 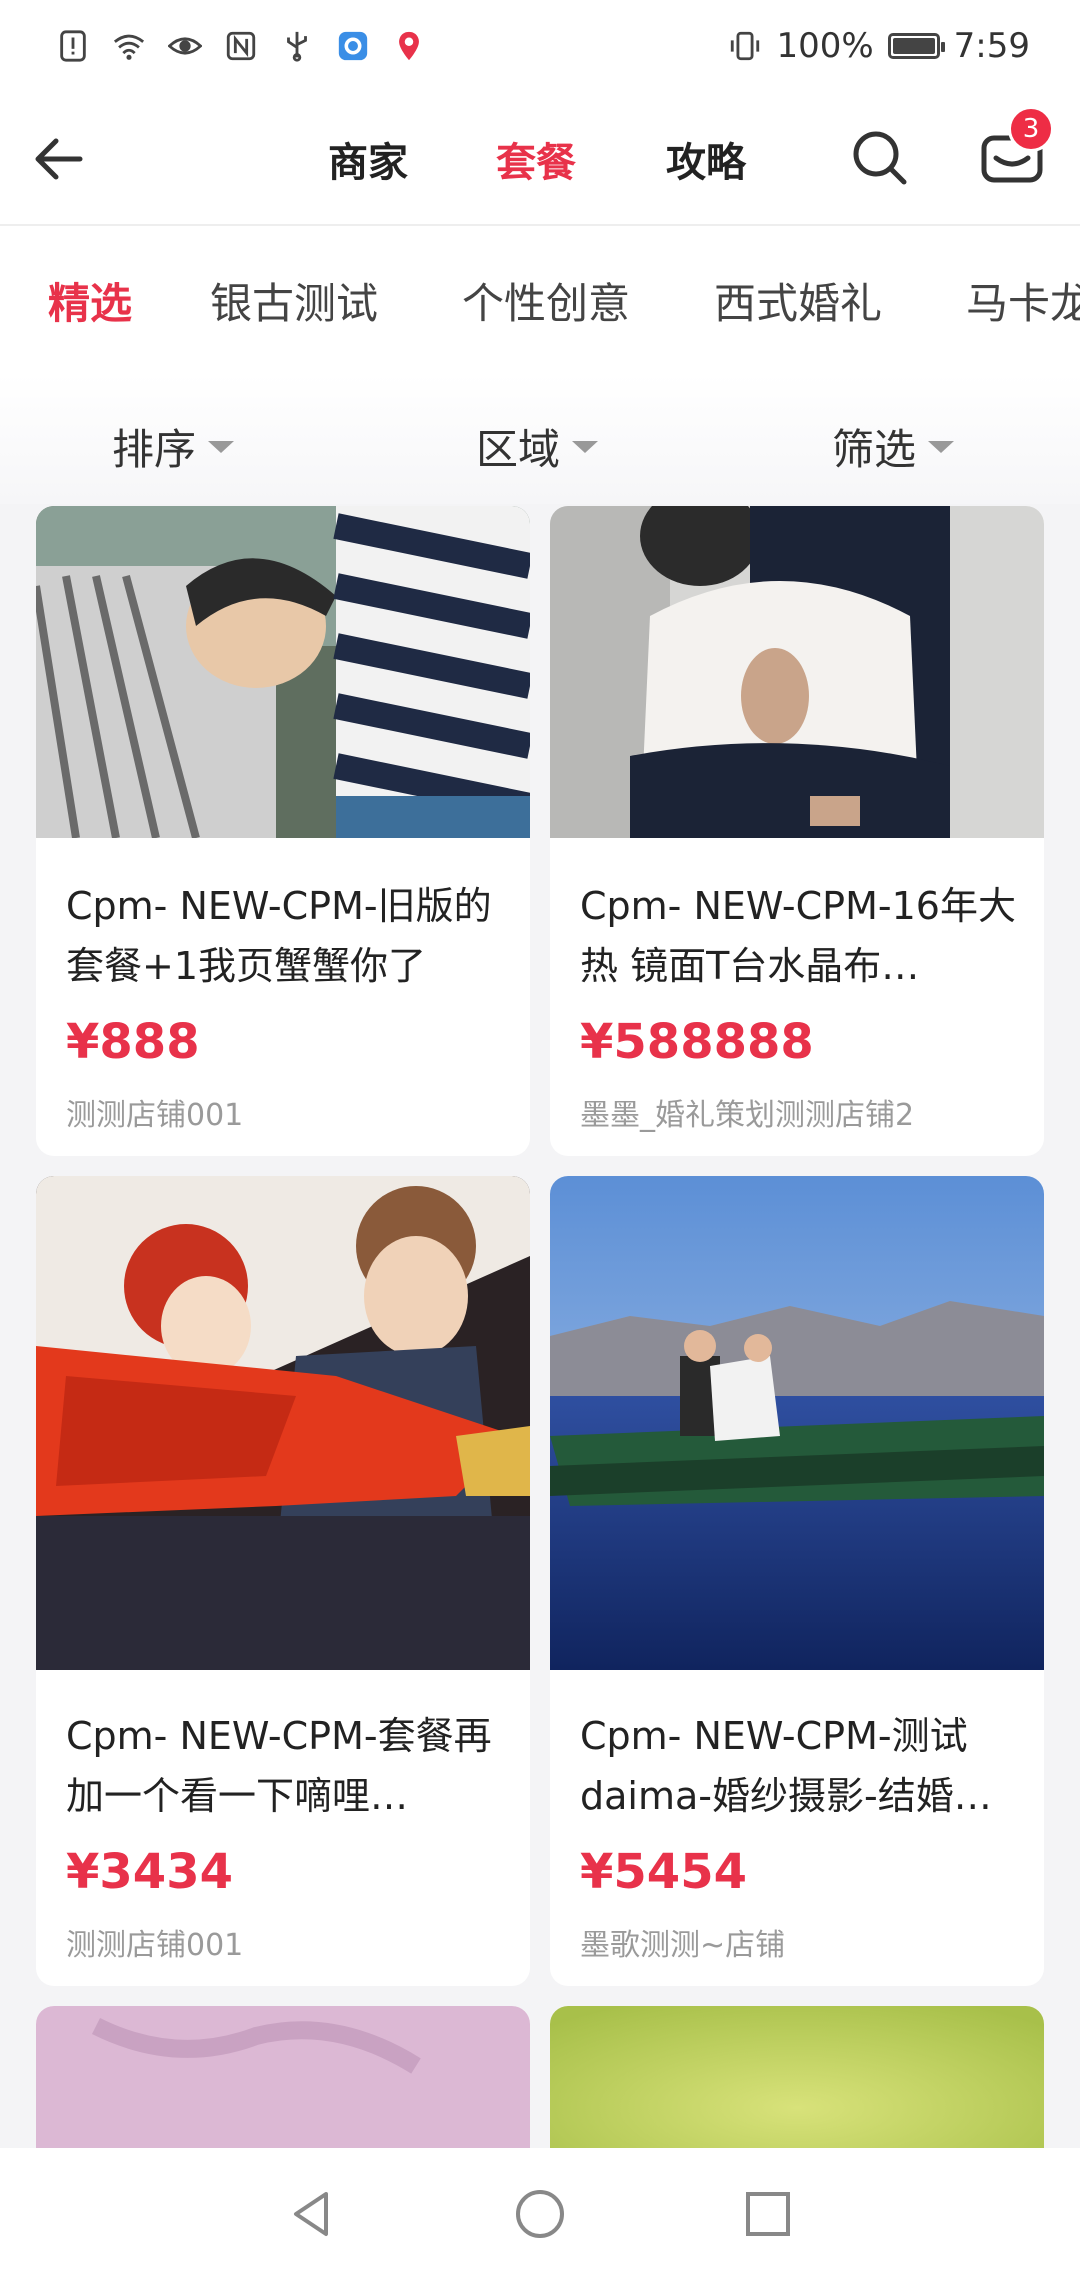 I want to click on back-arrow-icon, so click(x=59, y=159).